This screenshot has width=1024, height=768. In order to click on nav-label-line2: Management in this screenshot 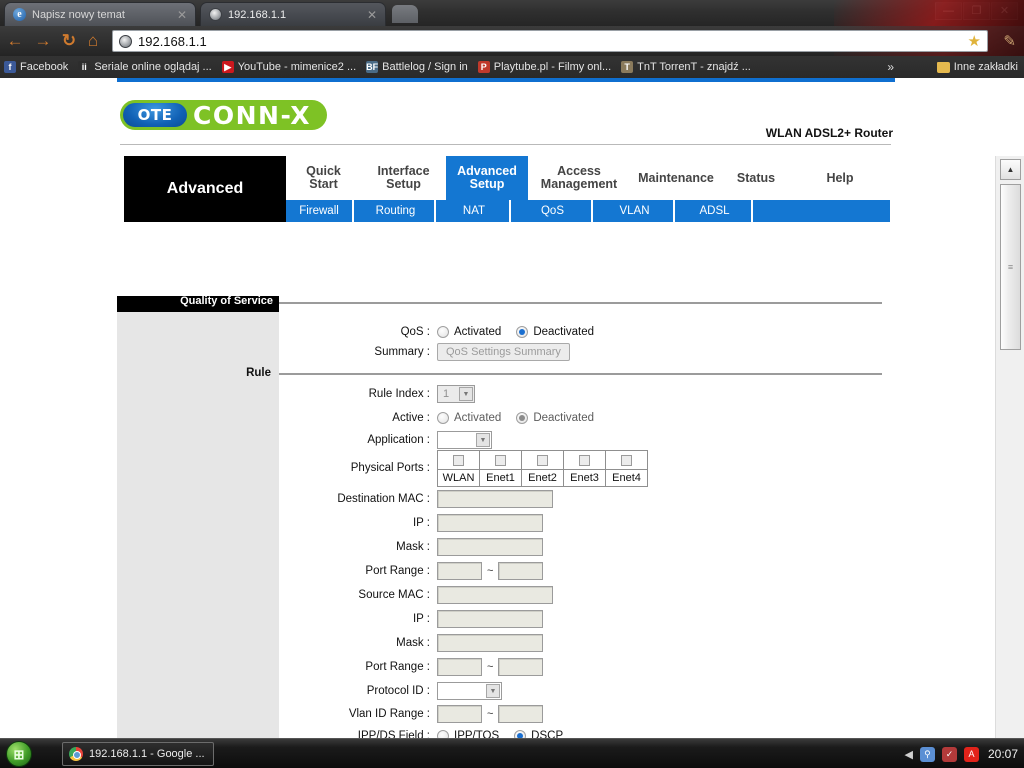, I will do `click(579, 184)`.